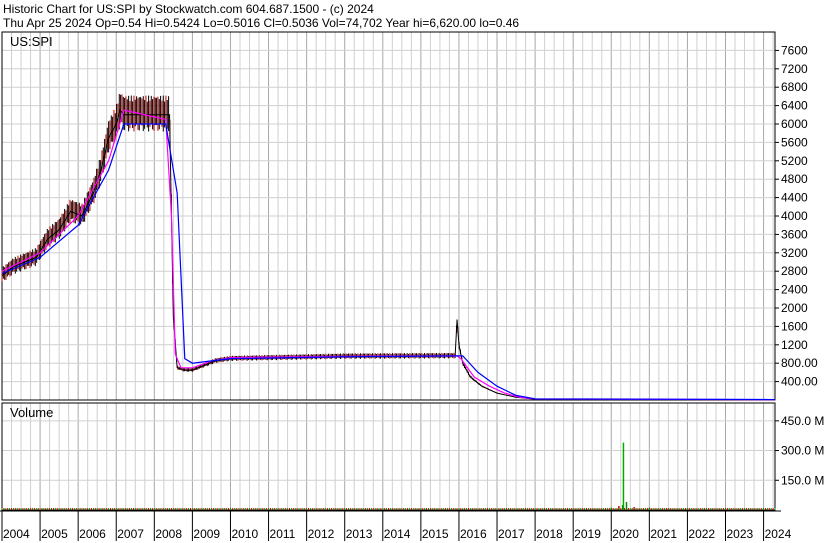 This screenshot has width=830, height=543. What do you see at coordinates (244, 534) in the screenshot?
I see `year-label: 2010` at bounding box center [244, 534].